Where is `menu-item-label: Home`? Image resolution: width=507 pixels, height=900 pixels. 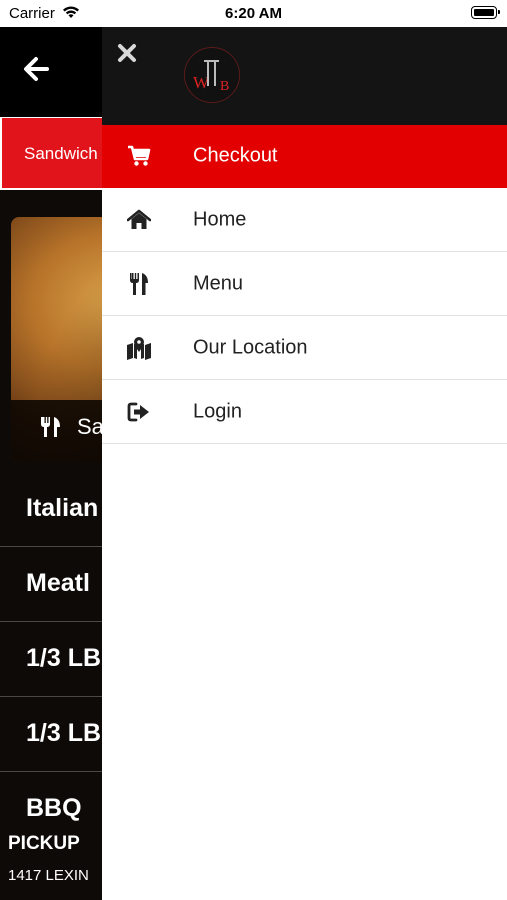 menu-item-label: Home is located at coordinates (220, 219).